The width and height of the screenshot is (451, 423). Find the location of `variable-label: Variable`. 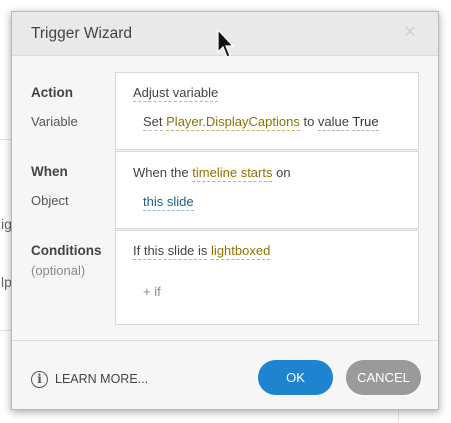

variable-label: Variable is located at coordinates (54, 121).